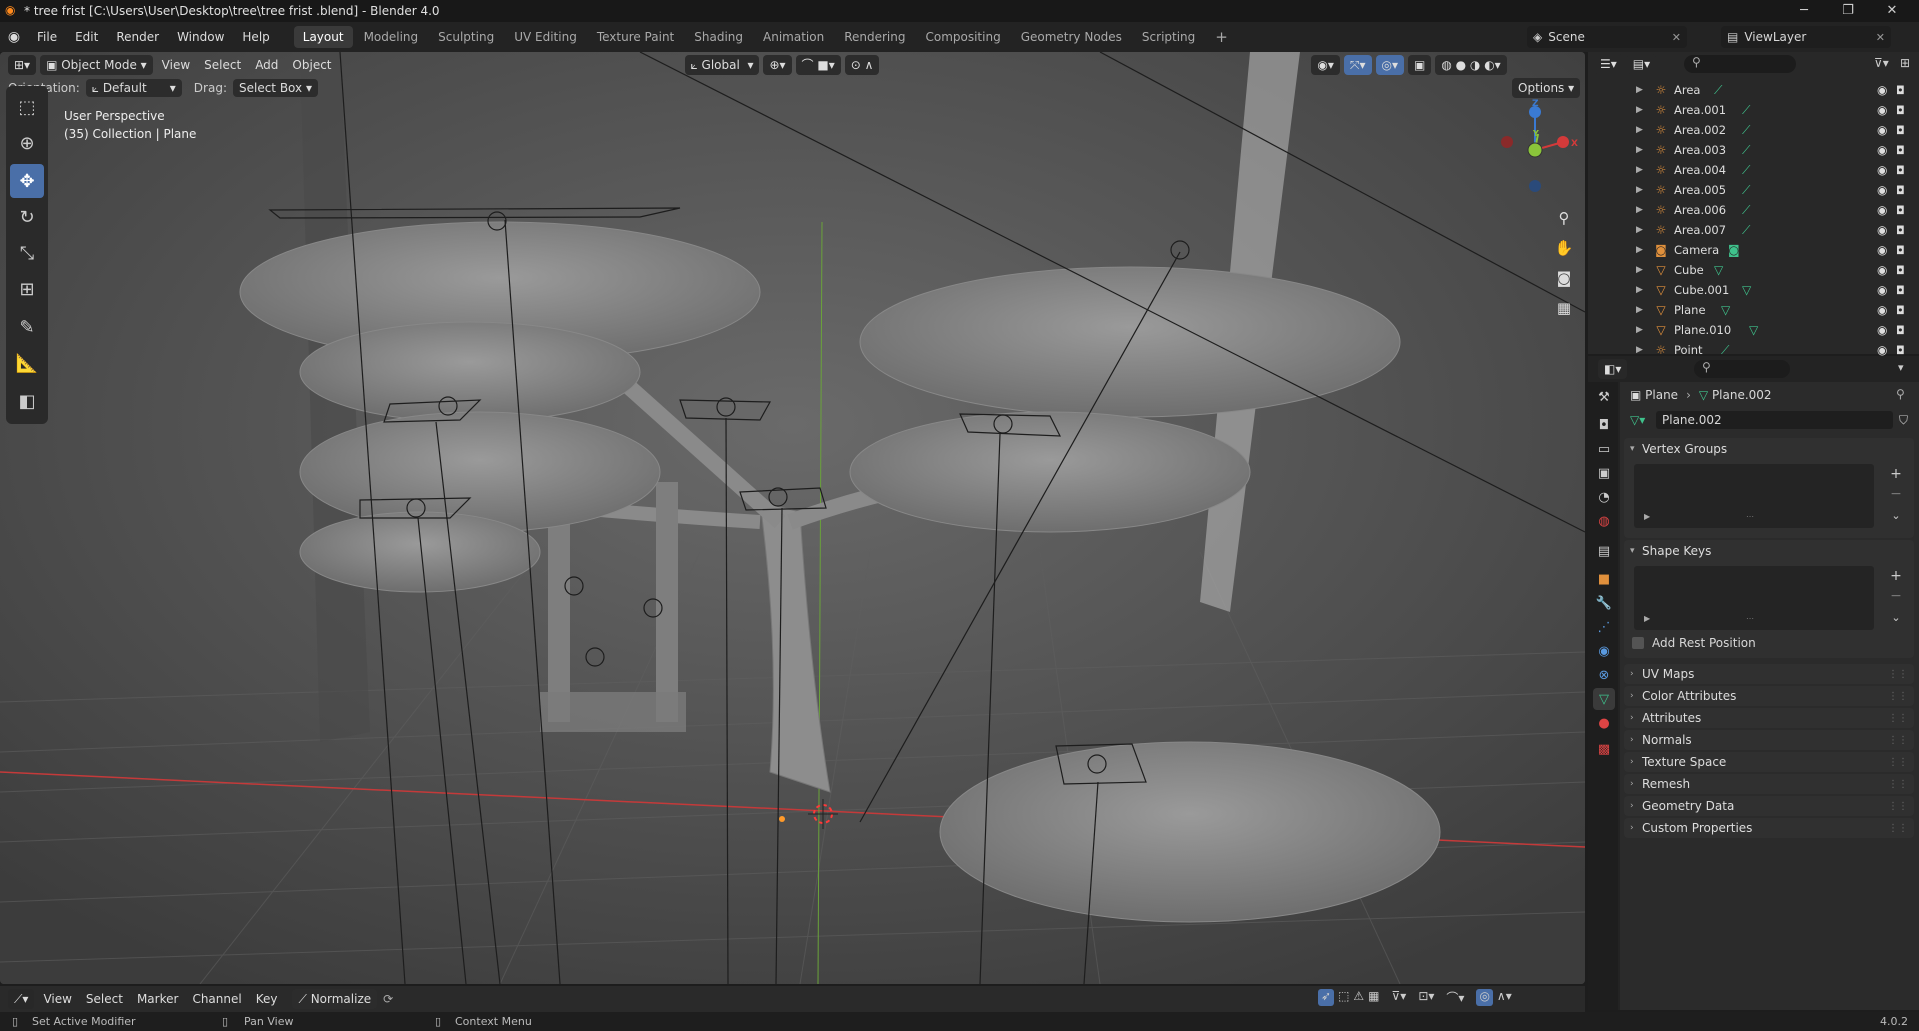  What do you see at coordinates (1326, 997) in the screenshot?
I see `select-tool-icon: ➶` at bounding box center [1326, 997].